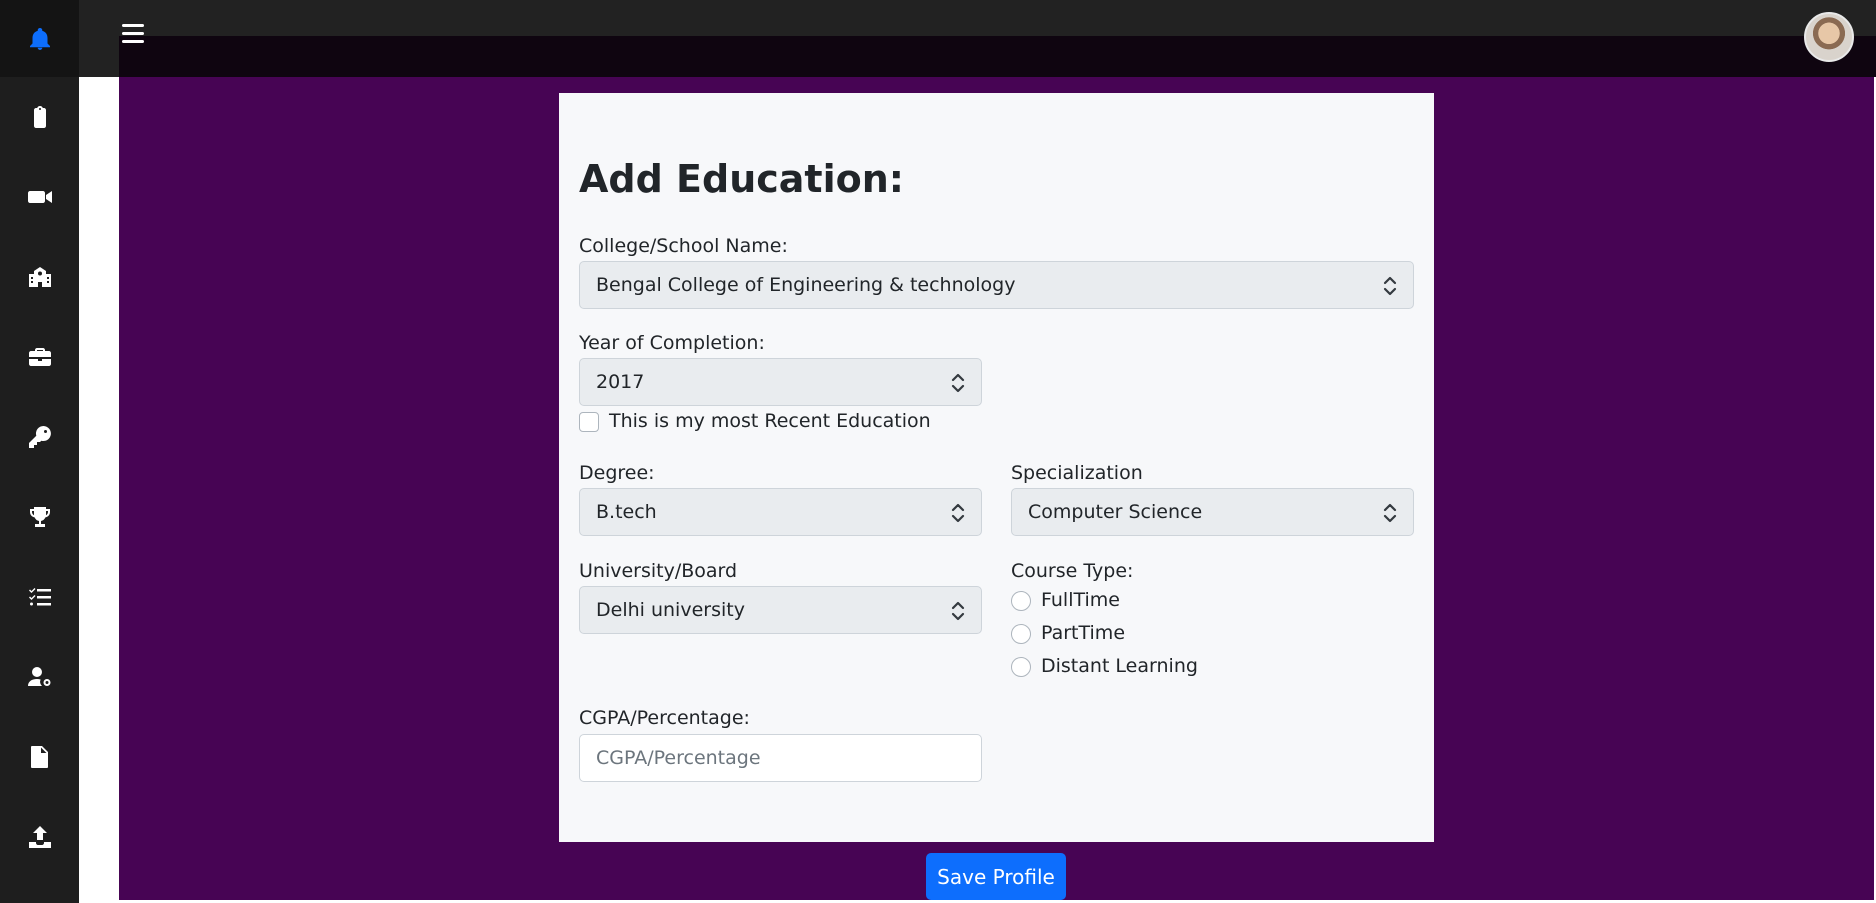 The image size is (1876, 903). What do you see at coordinates (780, 512) in the screenshot?
I see `degree-select: B.tech` at bounding box center [780, 512].